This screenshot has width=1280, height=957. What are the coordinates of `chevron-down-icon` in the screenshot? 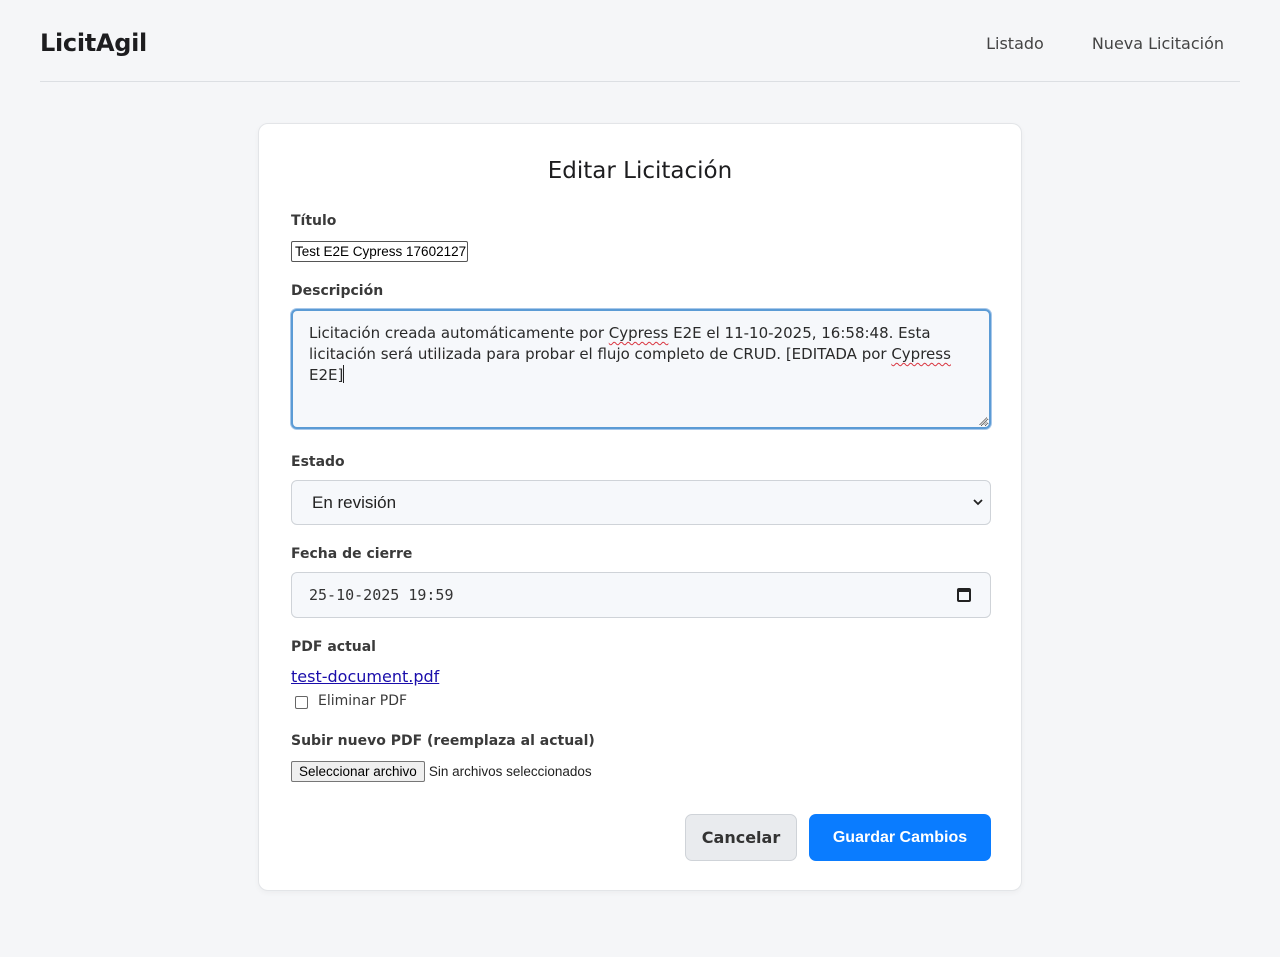 It's located at (978, 511).